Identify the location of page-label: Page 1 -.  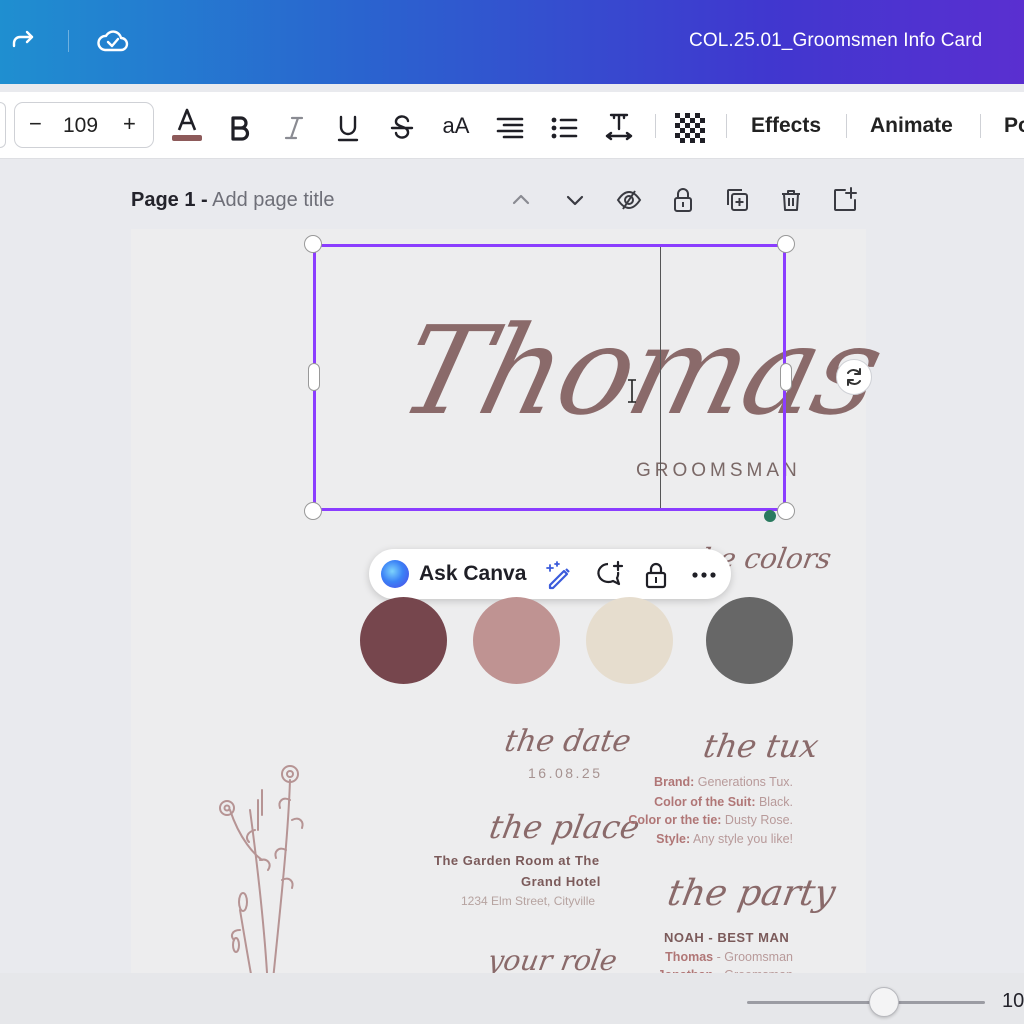
(169, 200).